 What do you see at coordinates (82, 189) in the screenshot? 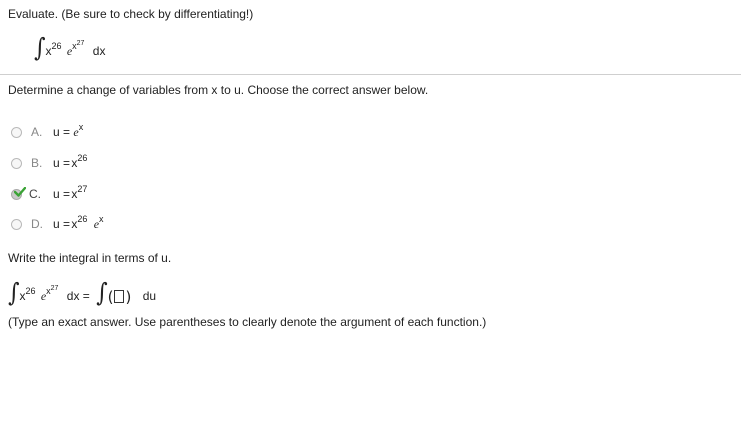
I see `option-c-sup: 27` at bounding box center [82, 189].